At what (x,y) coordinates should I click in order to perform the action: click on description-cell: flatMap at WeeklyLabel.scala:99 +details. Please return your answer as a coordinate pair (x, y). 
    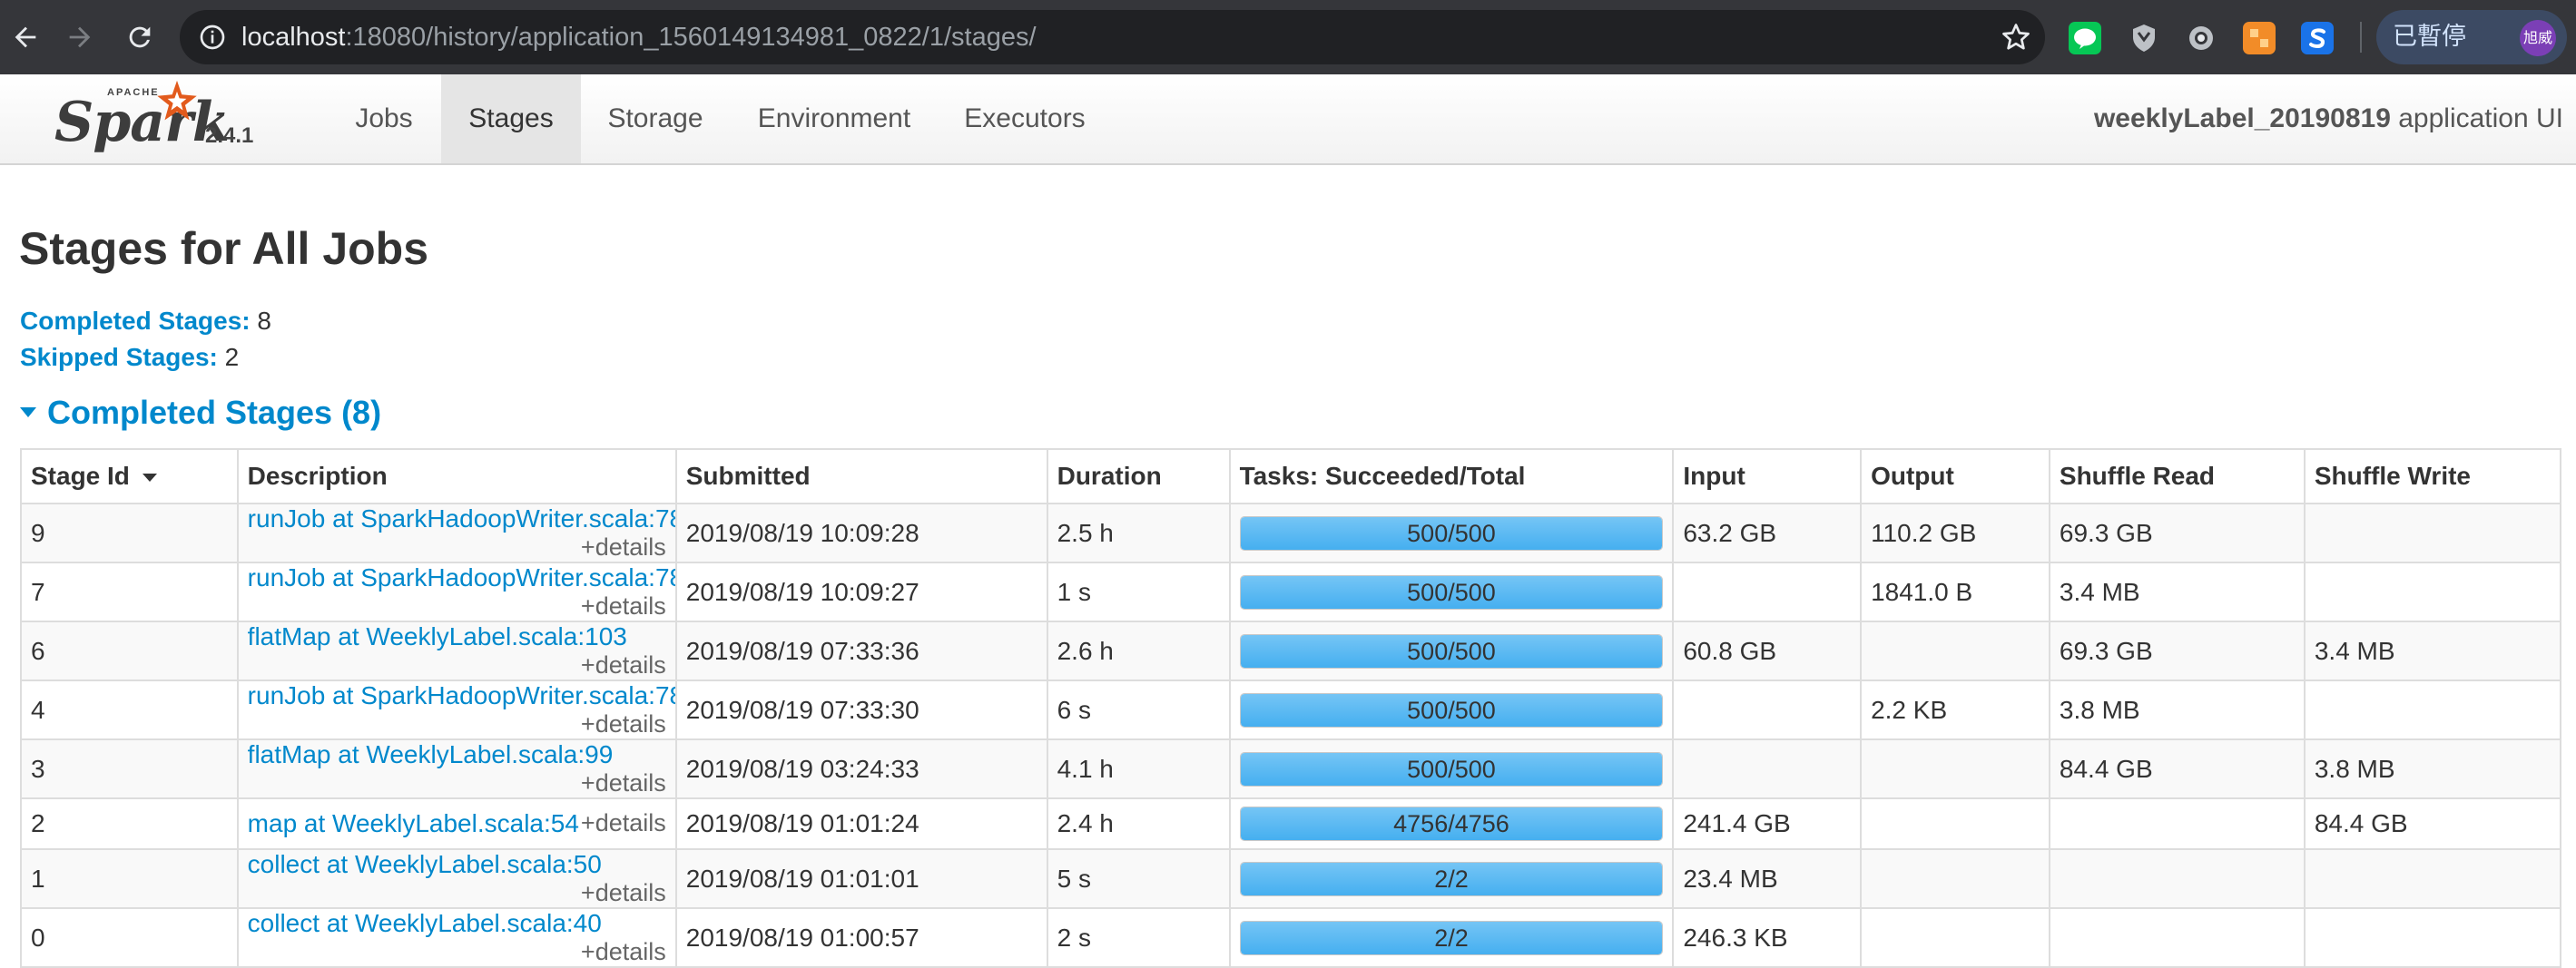
    Looking at the image, I should click on (456, 768).